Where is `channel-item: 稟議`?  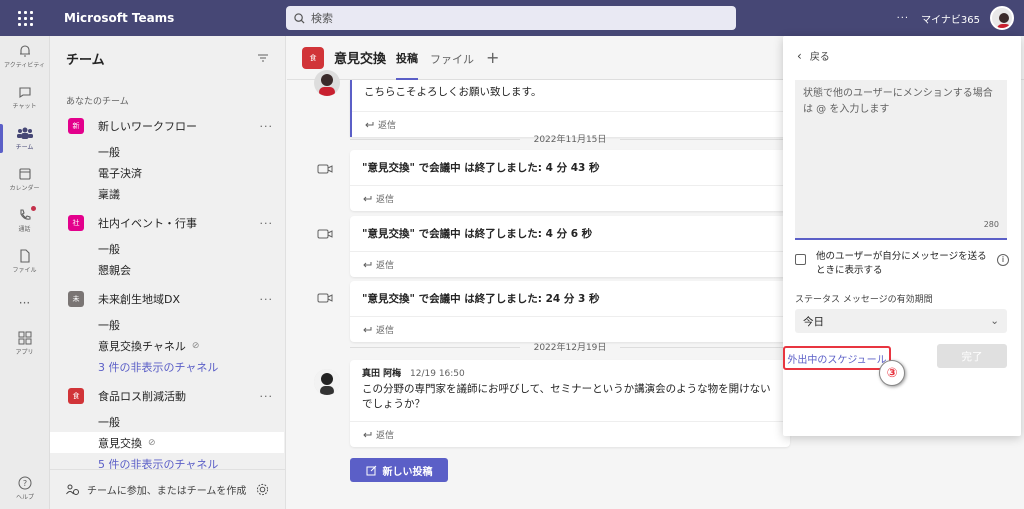
channel-item: 稟議 is located at coordinates (167, 193).